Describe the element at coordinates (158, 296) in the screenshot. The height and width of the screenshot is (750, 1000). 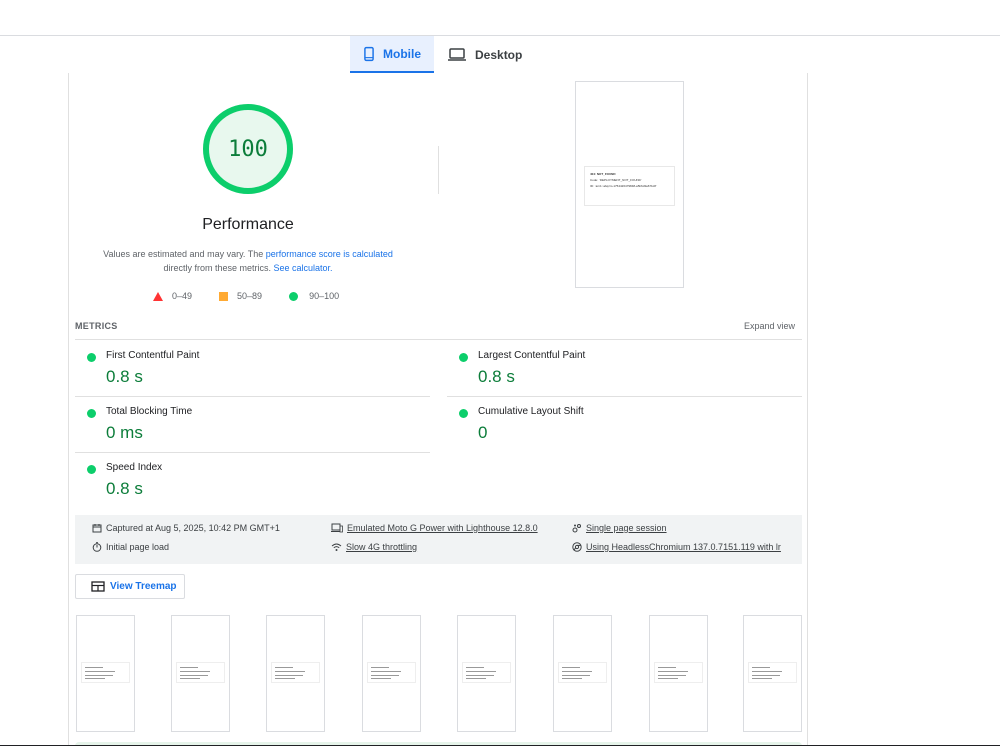
I see `triangle-icon` at that location.